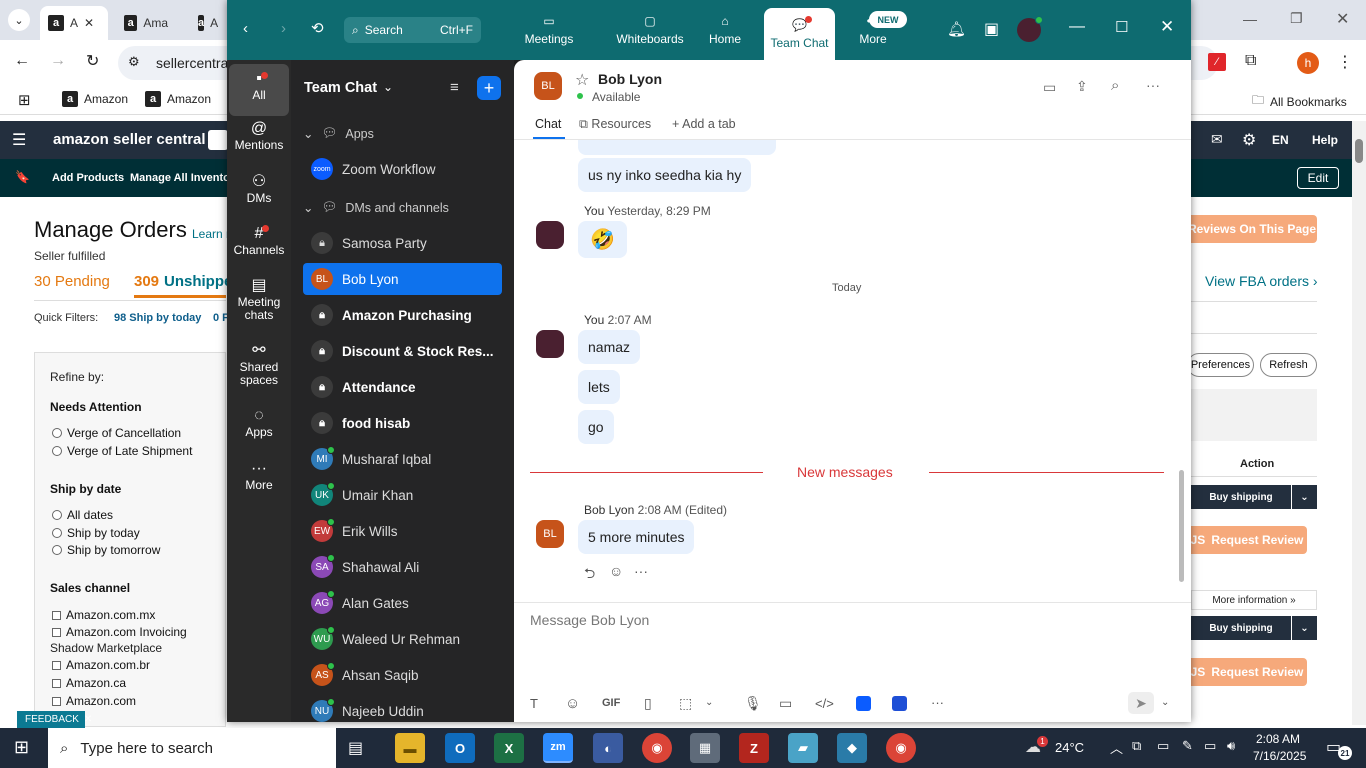 Image resolution: width=1366 pixels, height=768 pixels. What do you see at coordinates (116, 433) in the screenshot?
I see `filter-option: Verge of Cancellation` at bounding box center [116, 433].